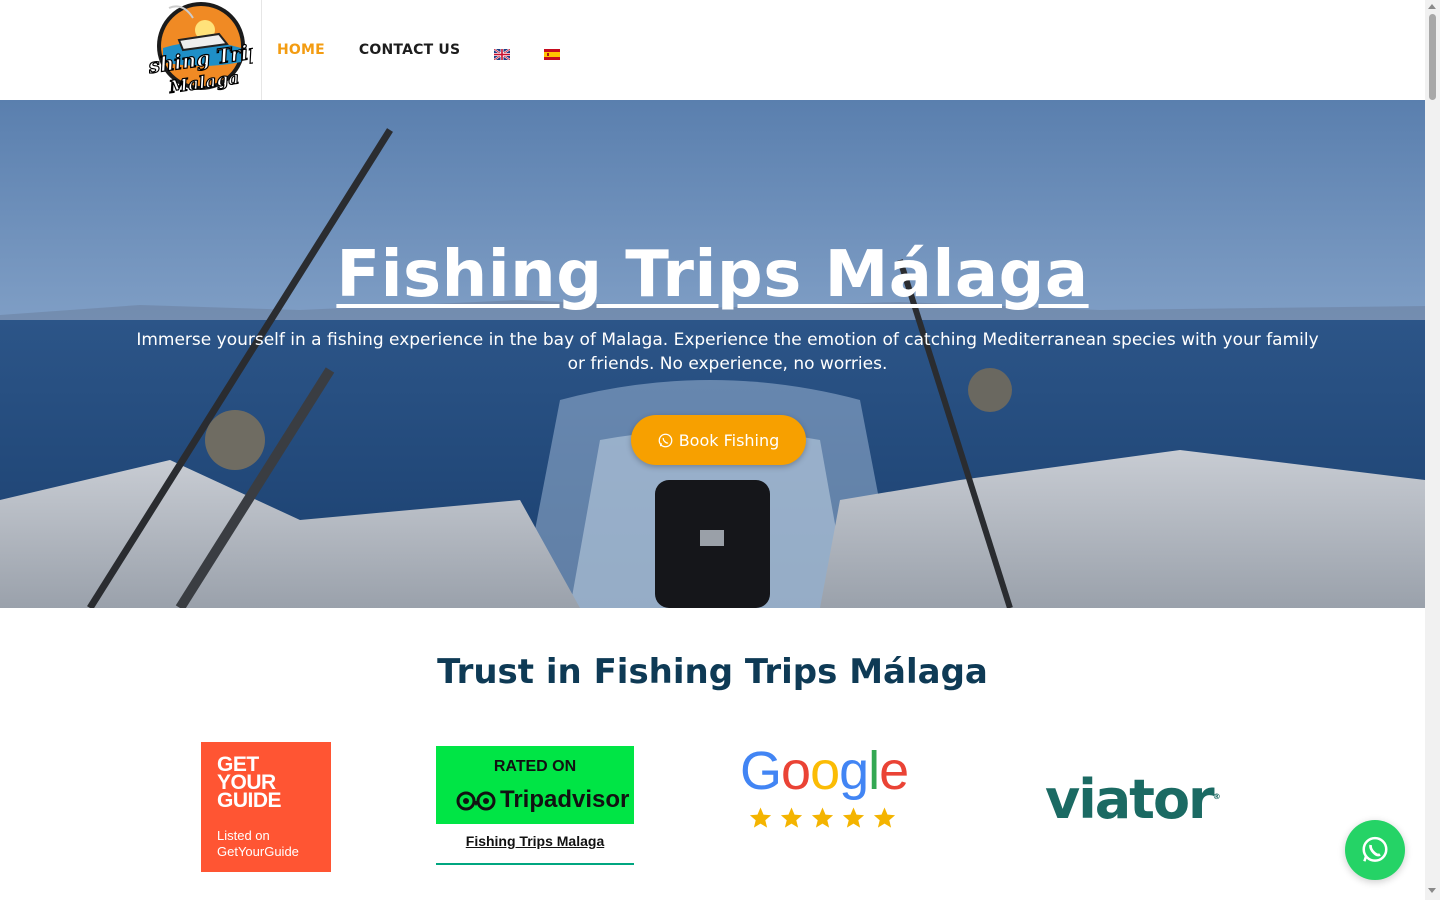 The image size is (1440, 900). I want to click on tripadvisor-brand: Tripadvisor, so click(542, 800).